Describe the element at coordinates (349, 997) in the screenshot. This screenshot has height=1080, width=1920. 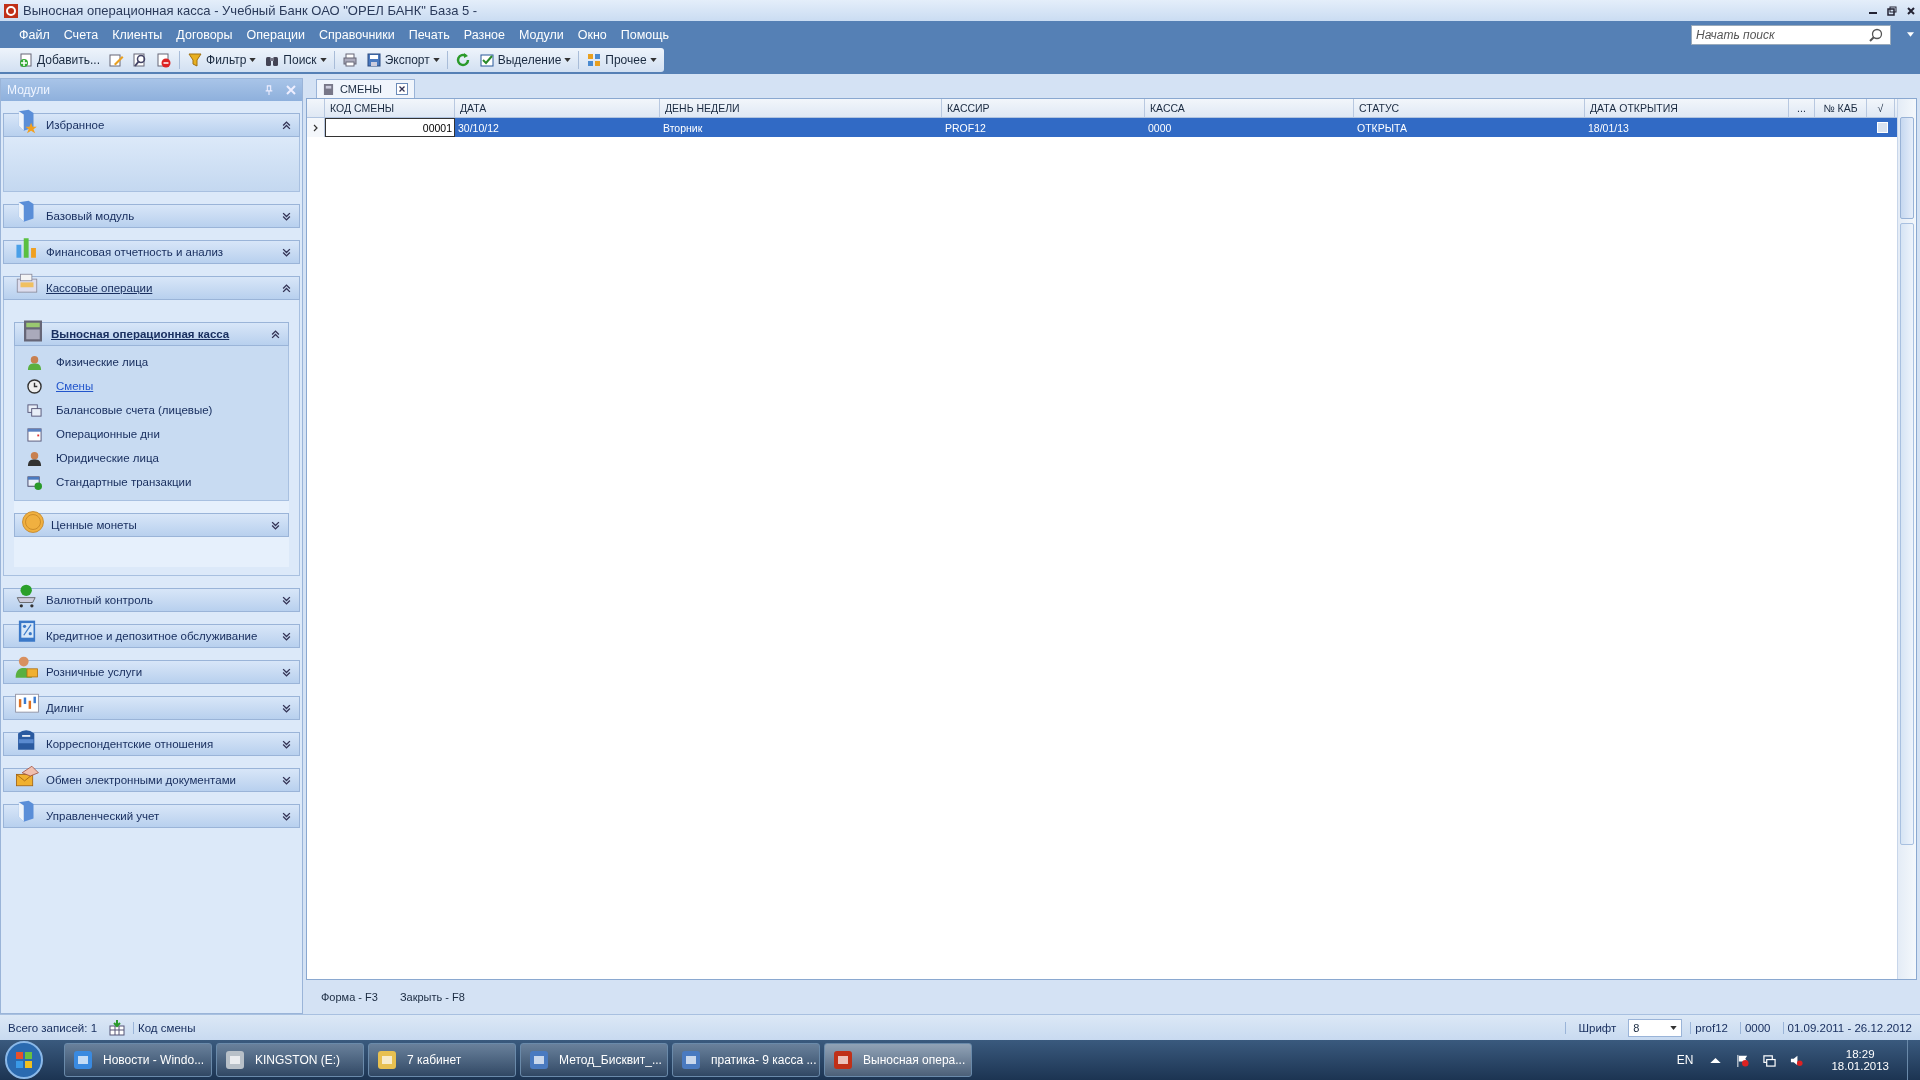
I see `hotkey-hint: Форма - F3` at that location.